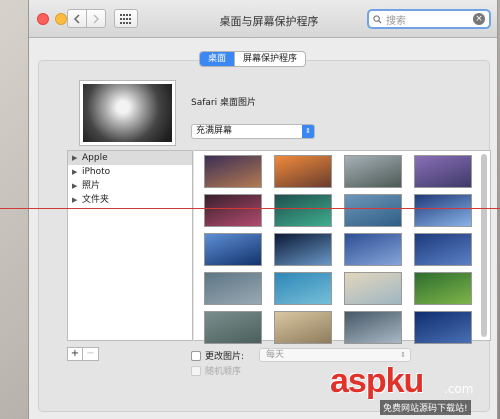 Image resolution: width=500 pixels, height=419 pixels. Describe the element at coordinates (335, 355) in the screenshot. I see `change-interval-select: 每天 ⇕` at that location.